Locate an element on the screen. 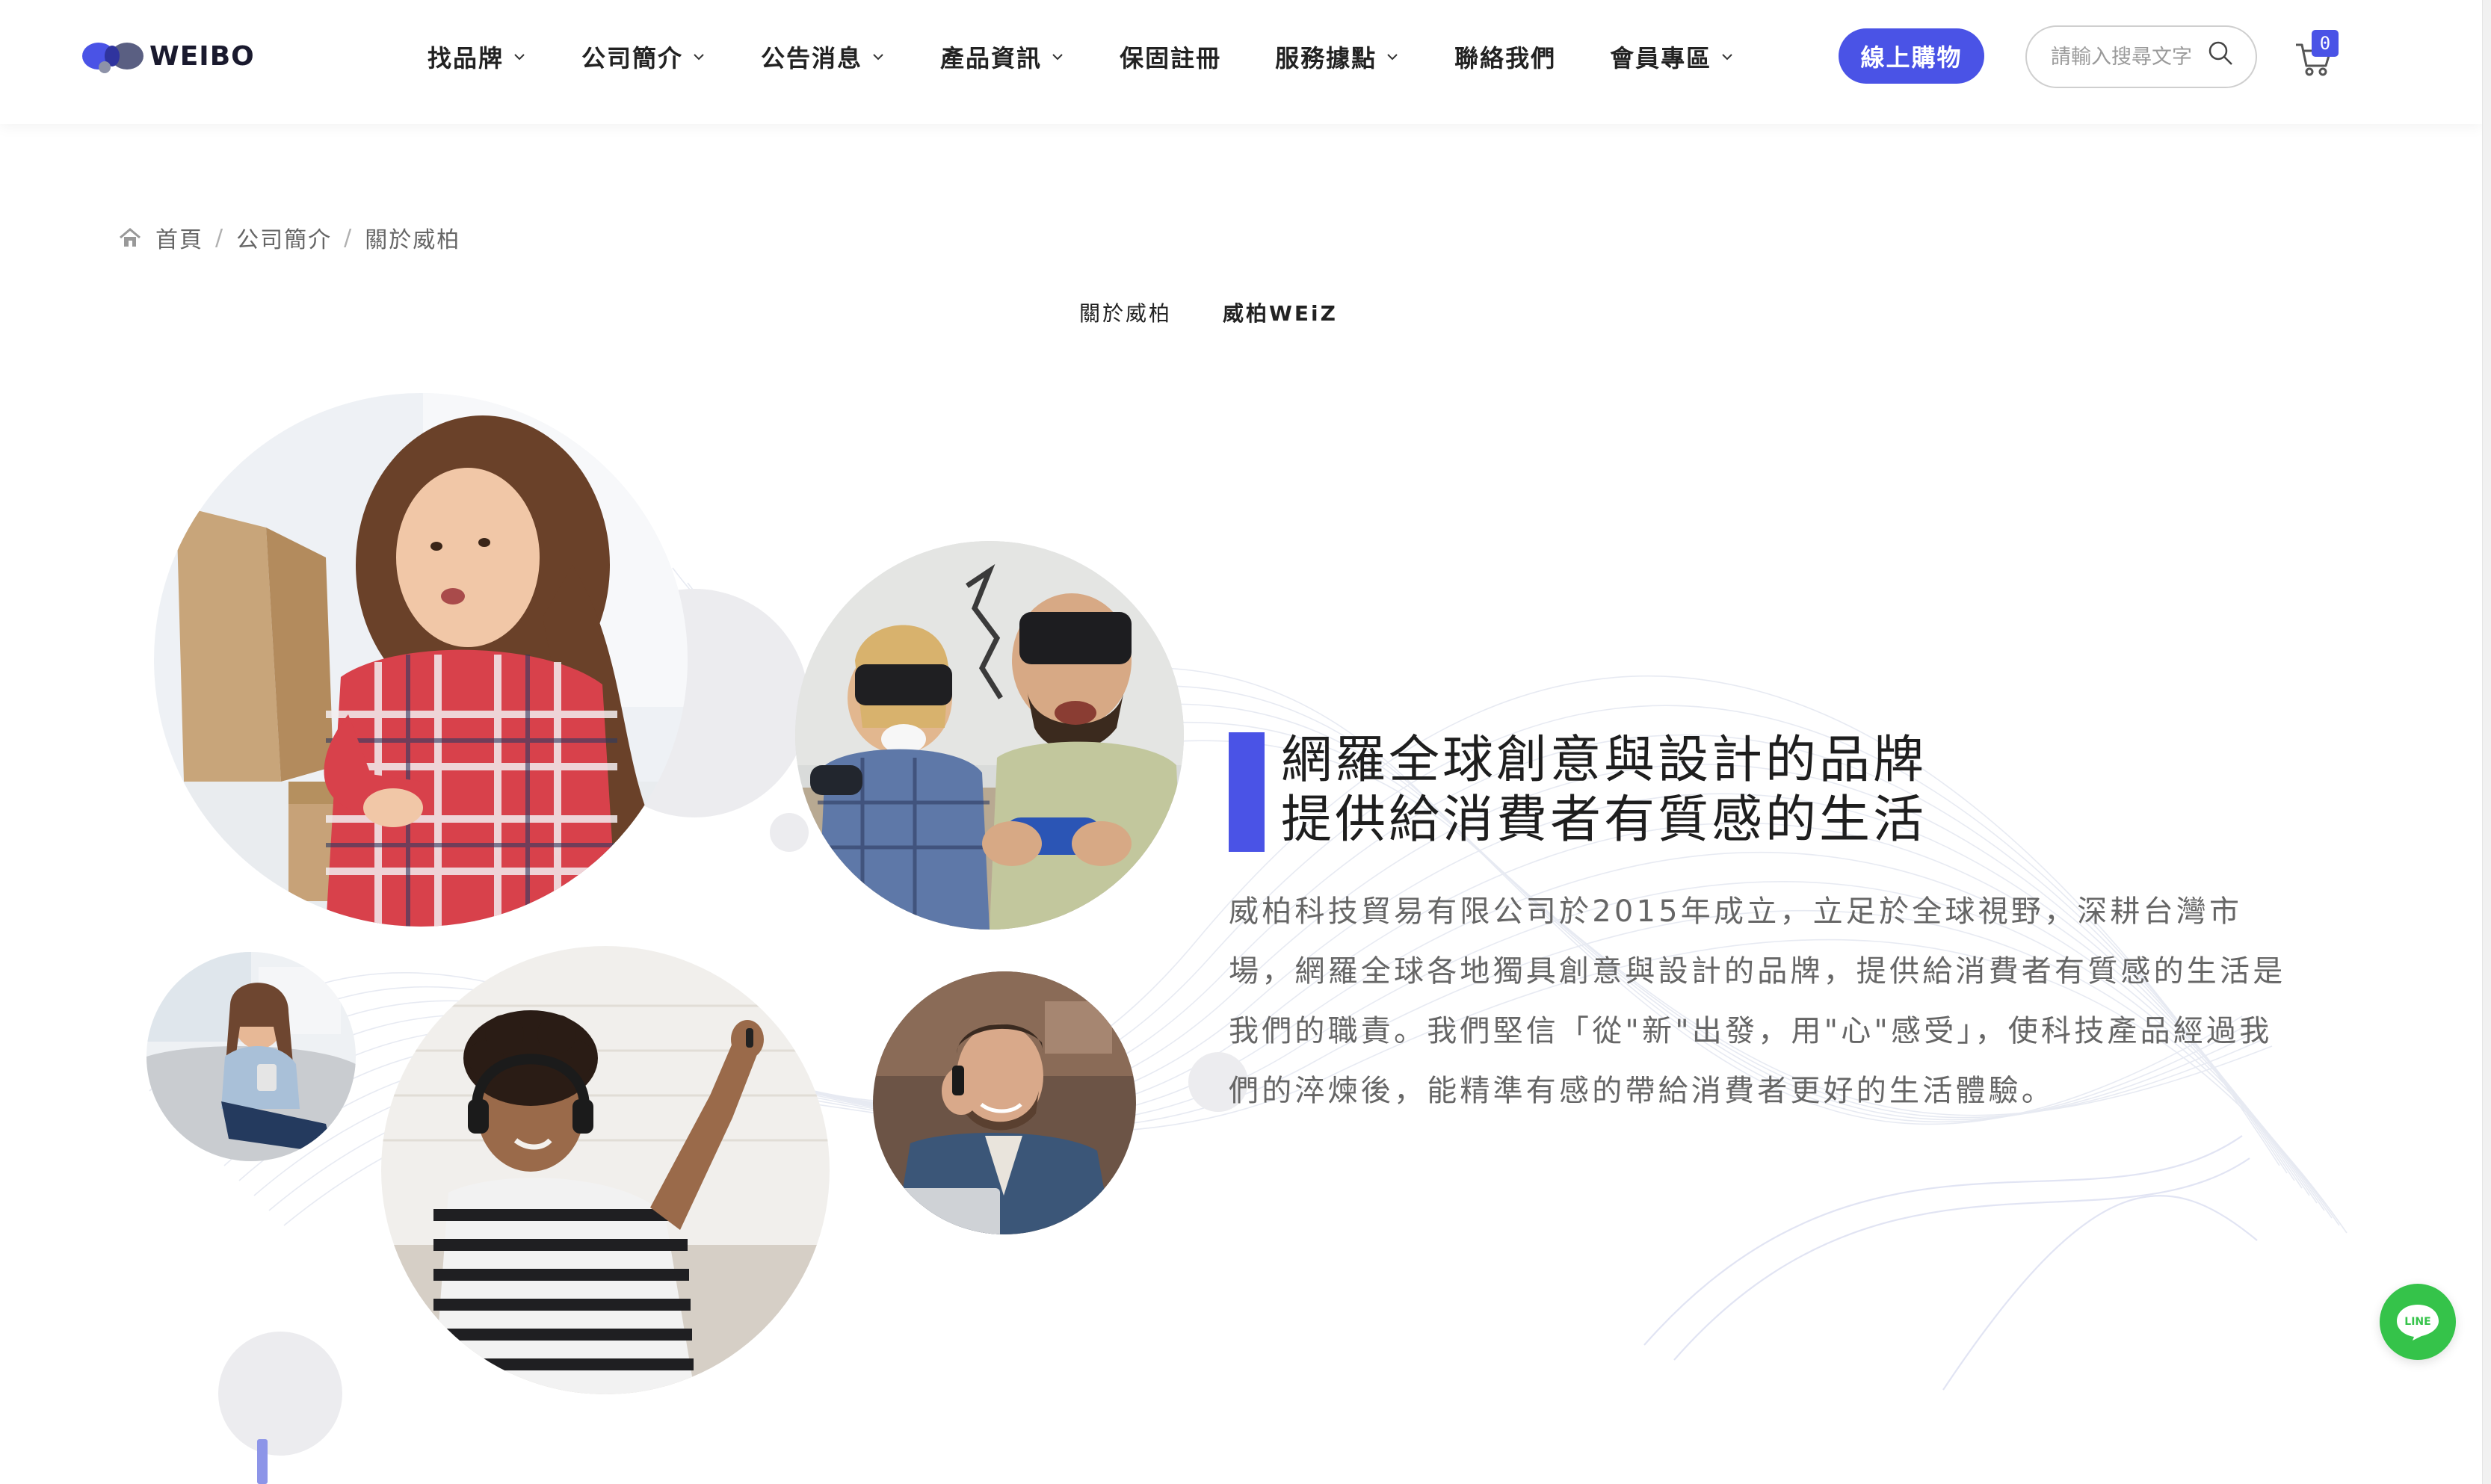 Image resolution: width=2491 pixels, height=1484 pixels. weibo-logo: WEIBO is located at coordinates (168, 56).